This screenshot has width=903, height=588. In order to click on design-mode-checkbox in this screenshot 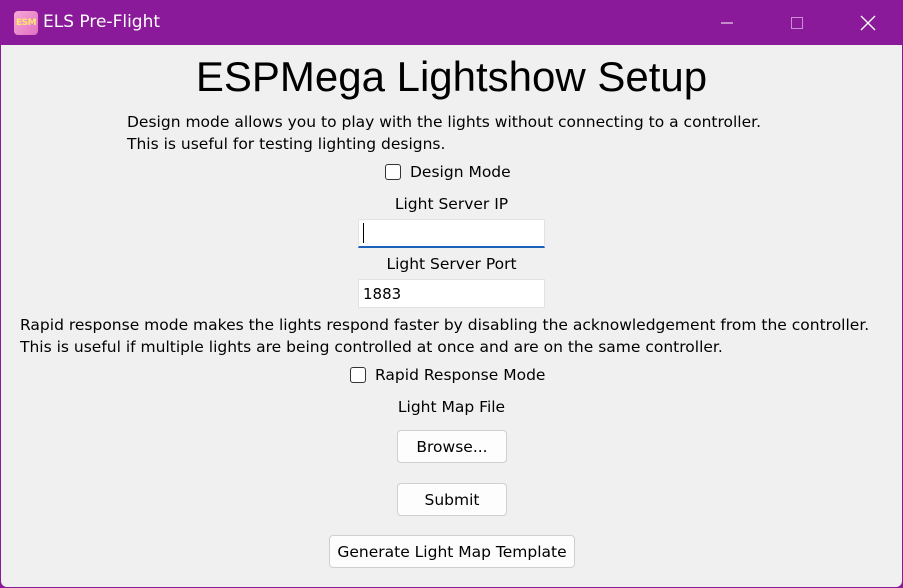, I will do `click(393, 172)`.